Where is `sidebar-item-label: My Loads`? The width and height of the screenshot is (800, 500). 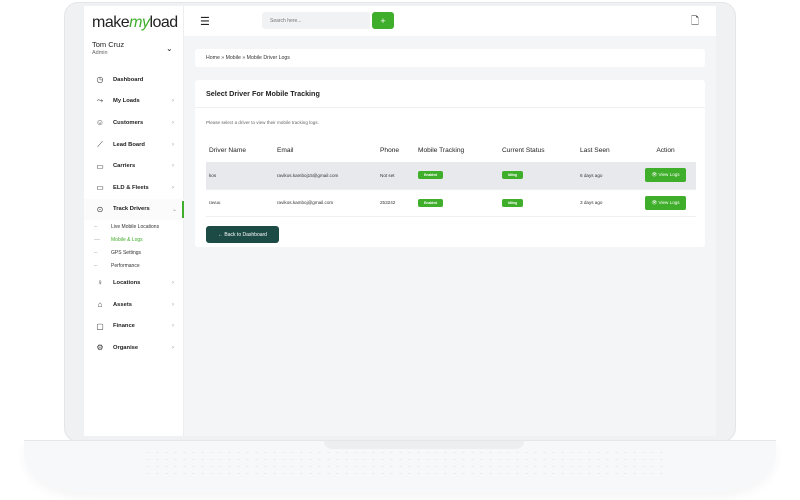
sidebar-item-label: My Loads is located at coordinates (126, 101).